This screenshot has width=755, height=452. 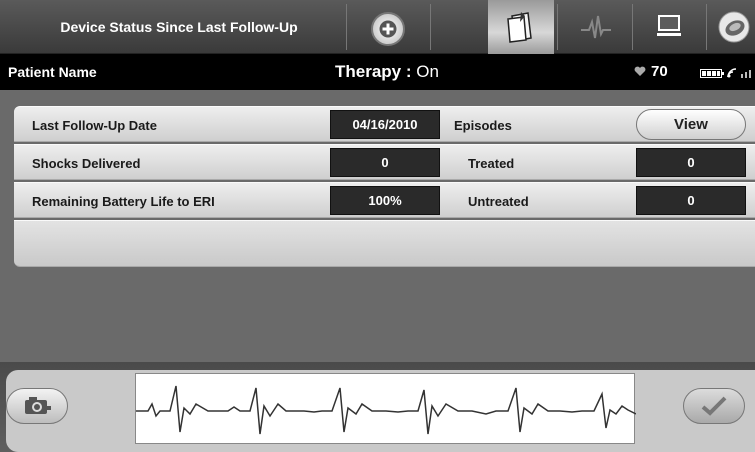 I want to click on tab-device-status: Device Status Since Last Follow-Up, so click(x=179, y=27).